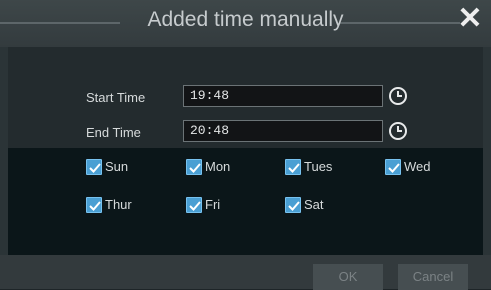 This screenshot has width=491, height=290. Describe the element at coordinates (117, 166) in the screenshot. I see `day-label: Sun` at that location.